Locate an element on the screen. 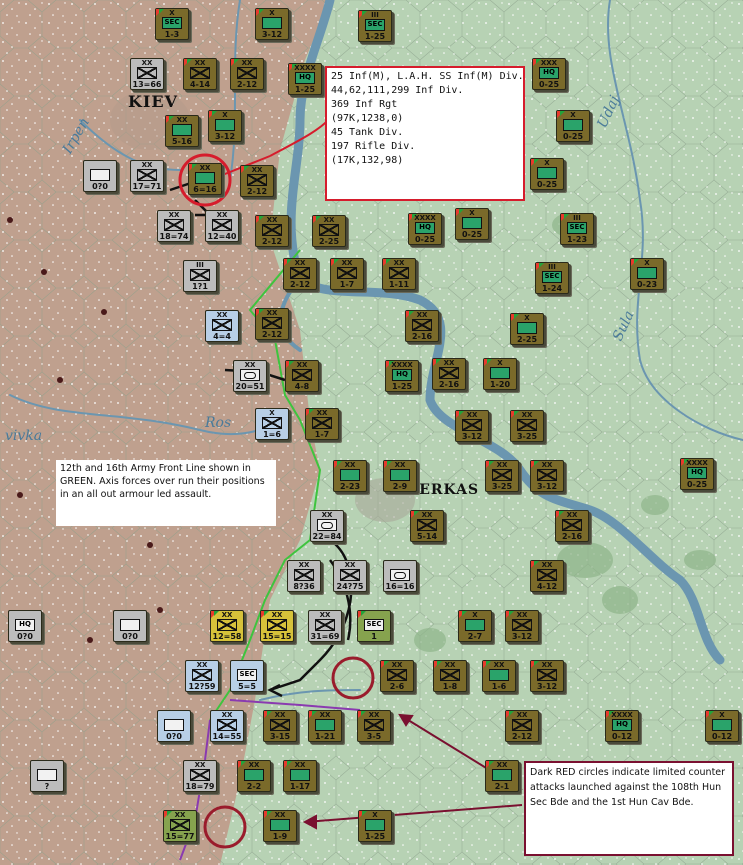 The height and width of the screenshot is (865, 743). unit-counter: X 2-25 is located at coordinates (527, 329).